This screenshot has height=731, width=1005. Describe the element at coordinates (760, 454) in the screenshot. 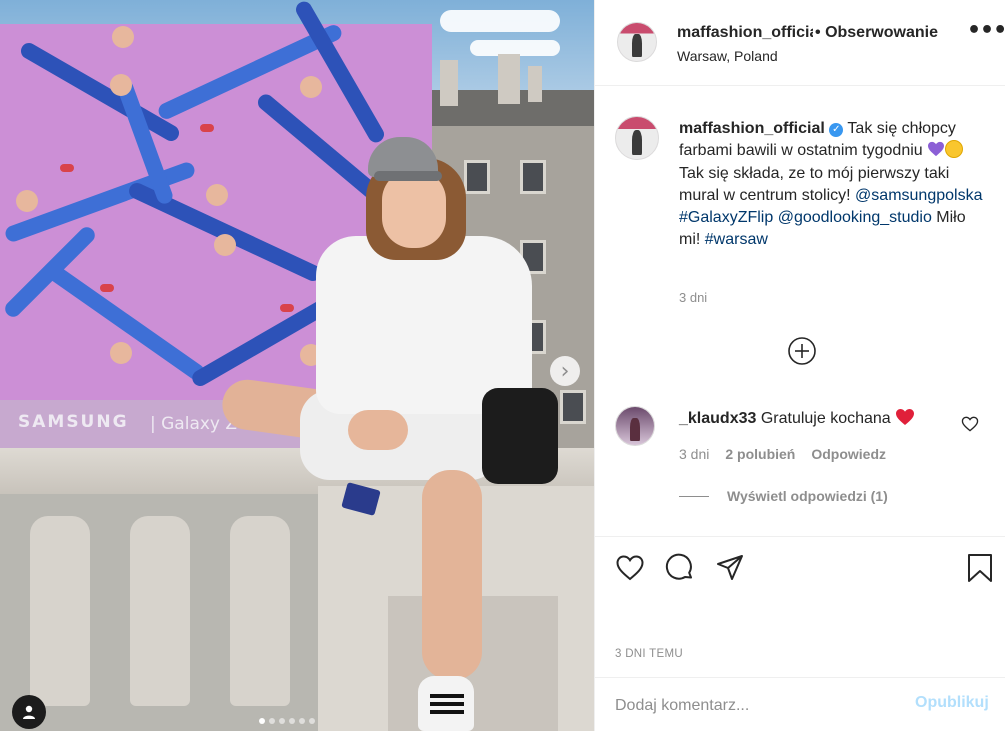

I see `comment-likes-link: 2 polubień` at that location.